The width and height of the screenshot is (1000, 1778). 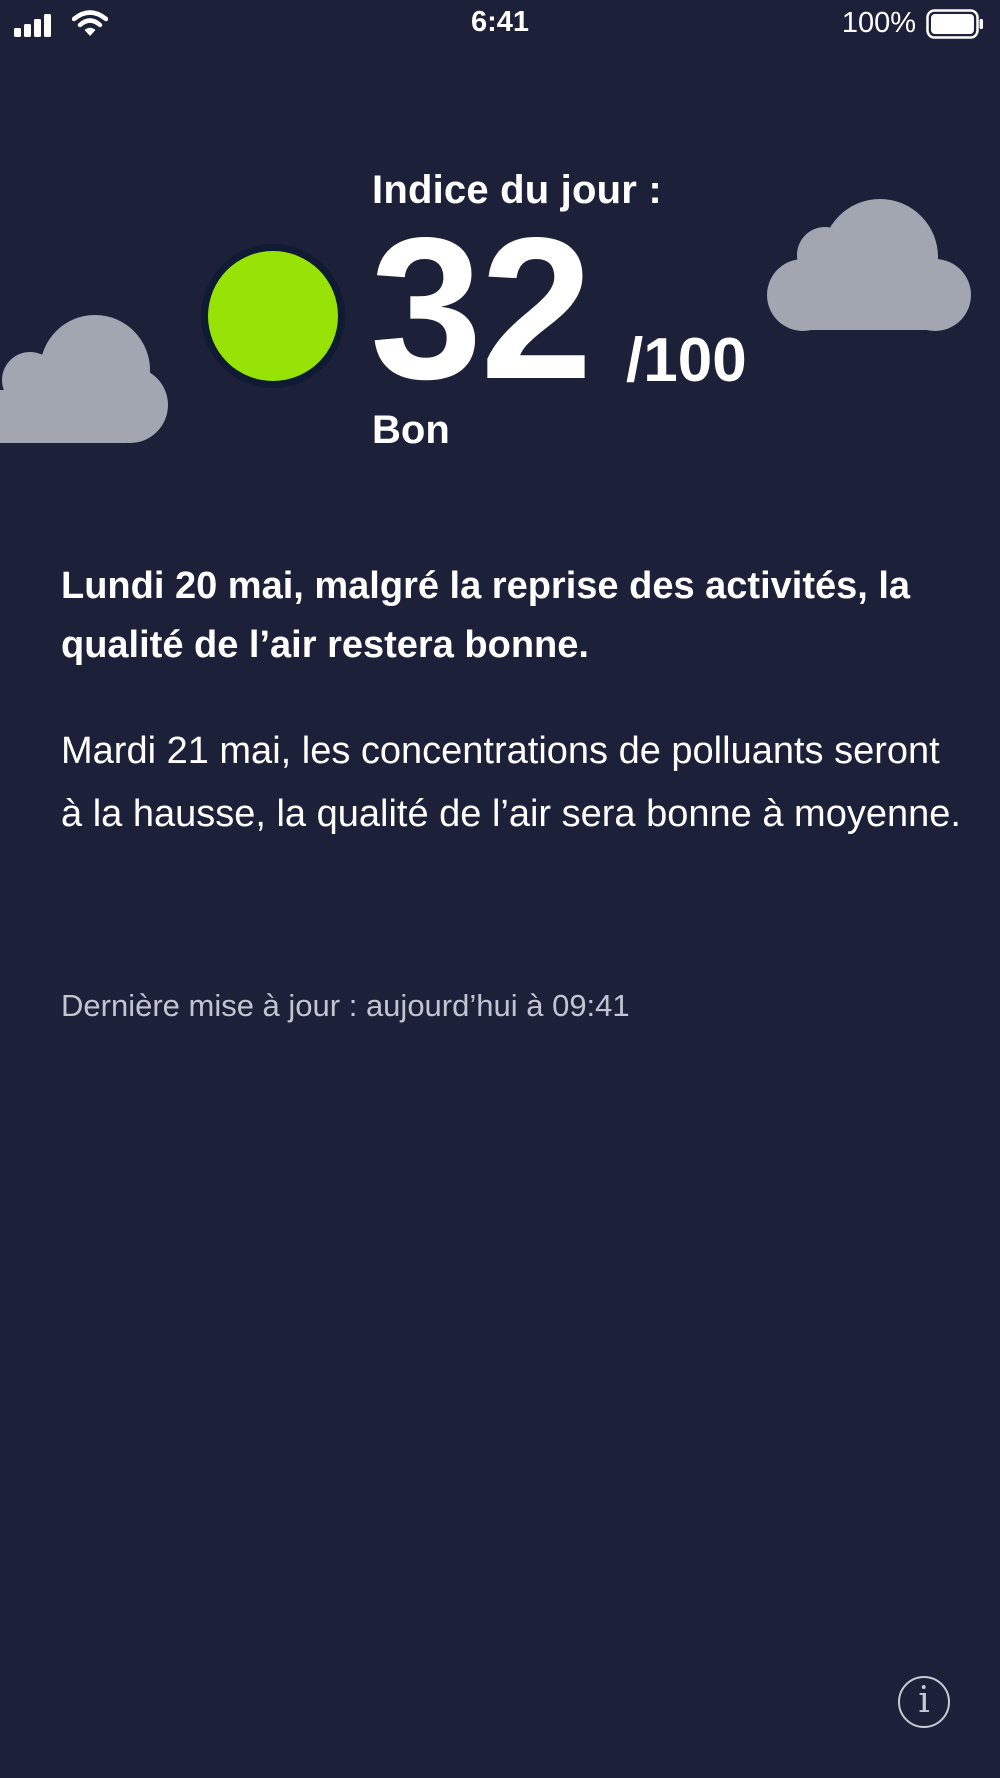 I want to click on info-icon: i, so click(x=924, y=1700).